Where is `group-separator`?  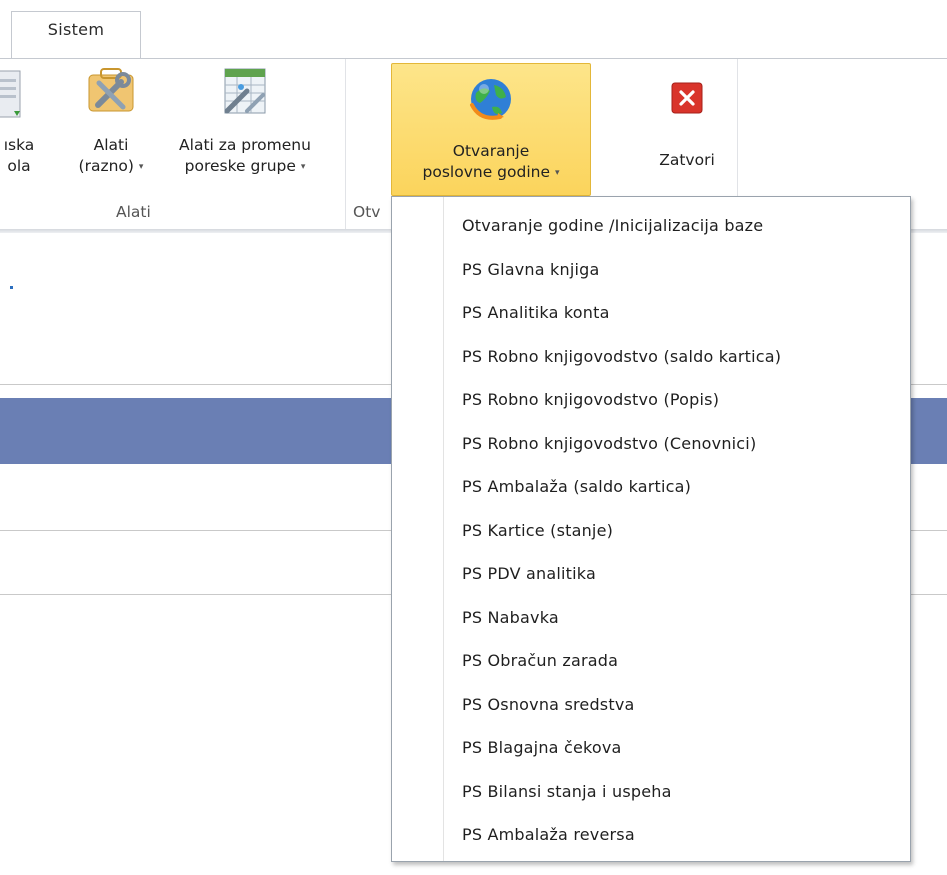 group-separator is located at coordinates (345, 144).